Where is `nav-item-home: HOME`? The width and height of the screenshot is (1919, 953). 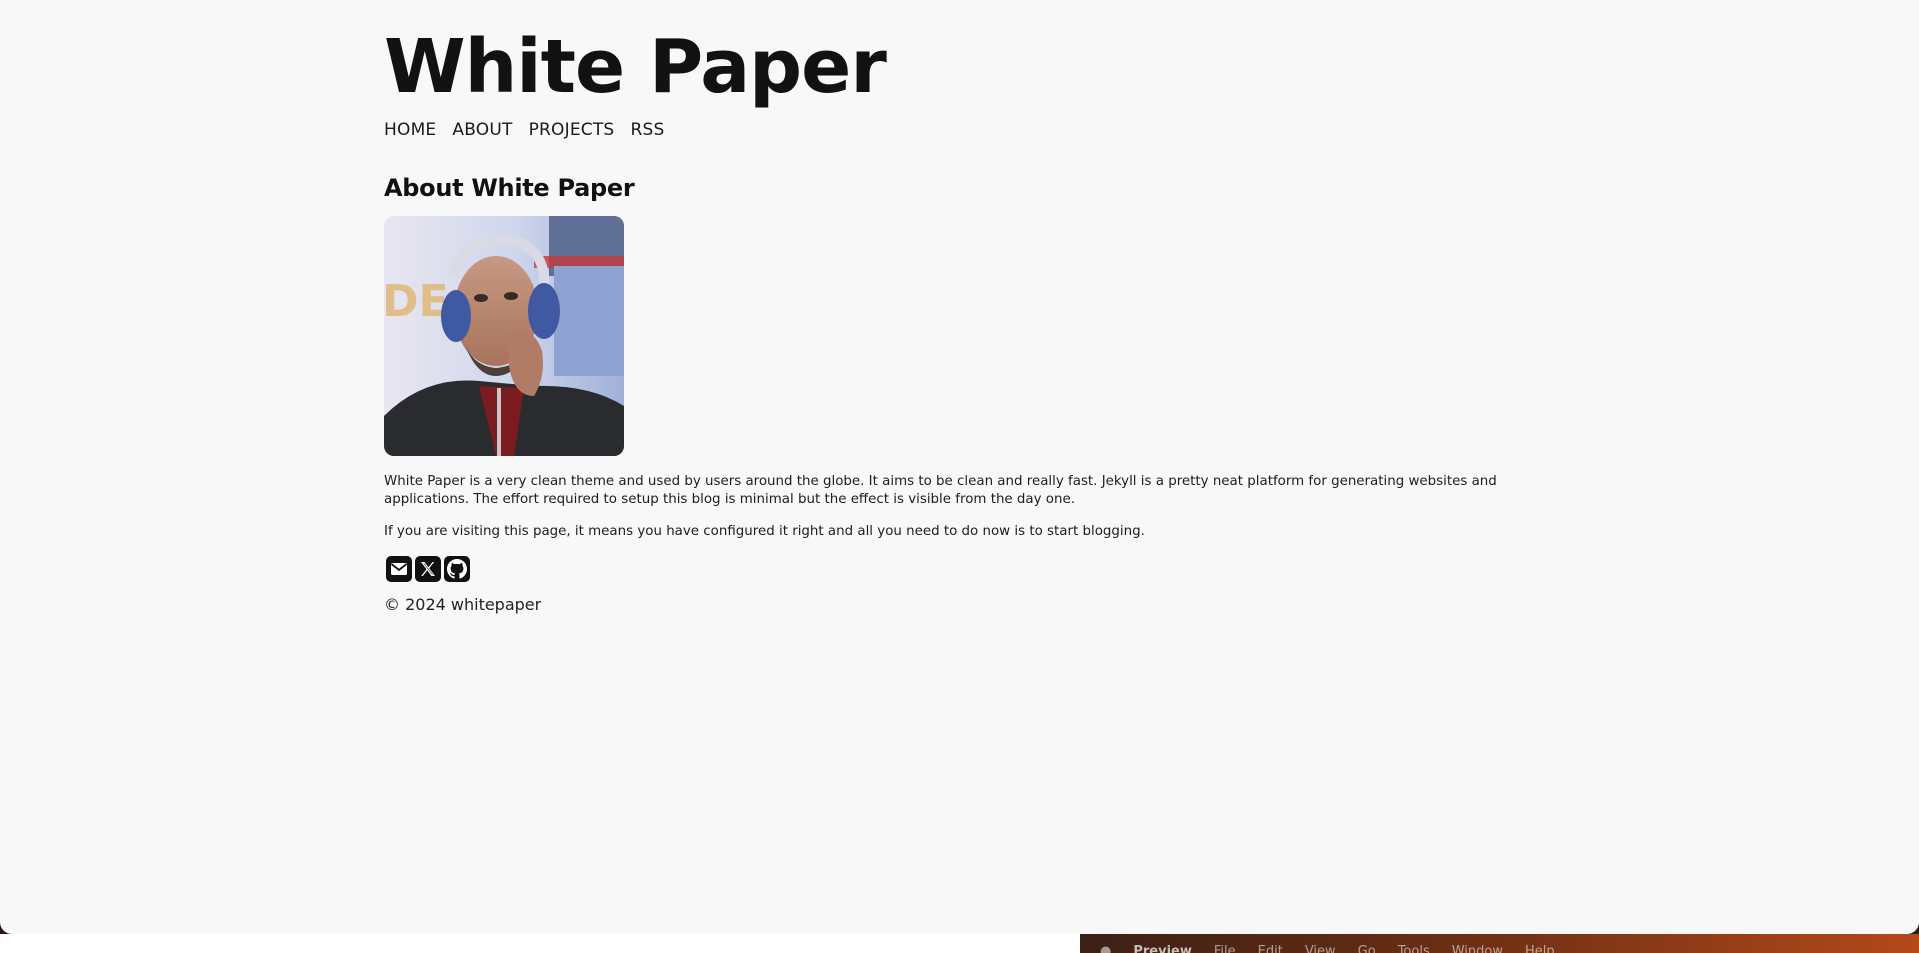 nav-item-home: HOME is located at coordinates (410, 130).